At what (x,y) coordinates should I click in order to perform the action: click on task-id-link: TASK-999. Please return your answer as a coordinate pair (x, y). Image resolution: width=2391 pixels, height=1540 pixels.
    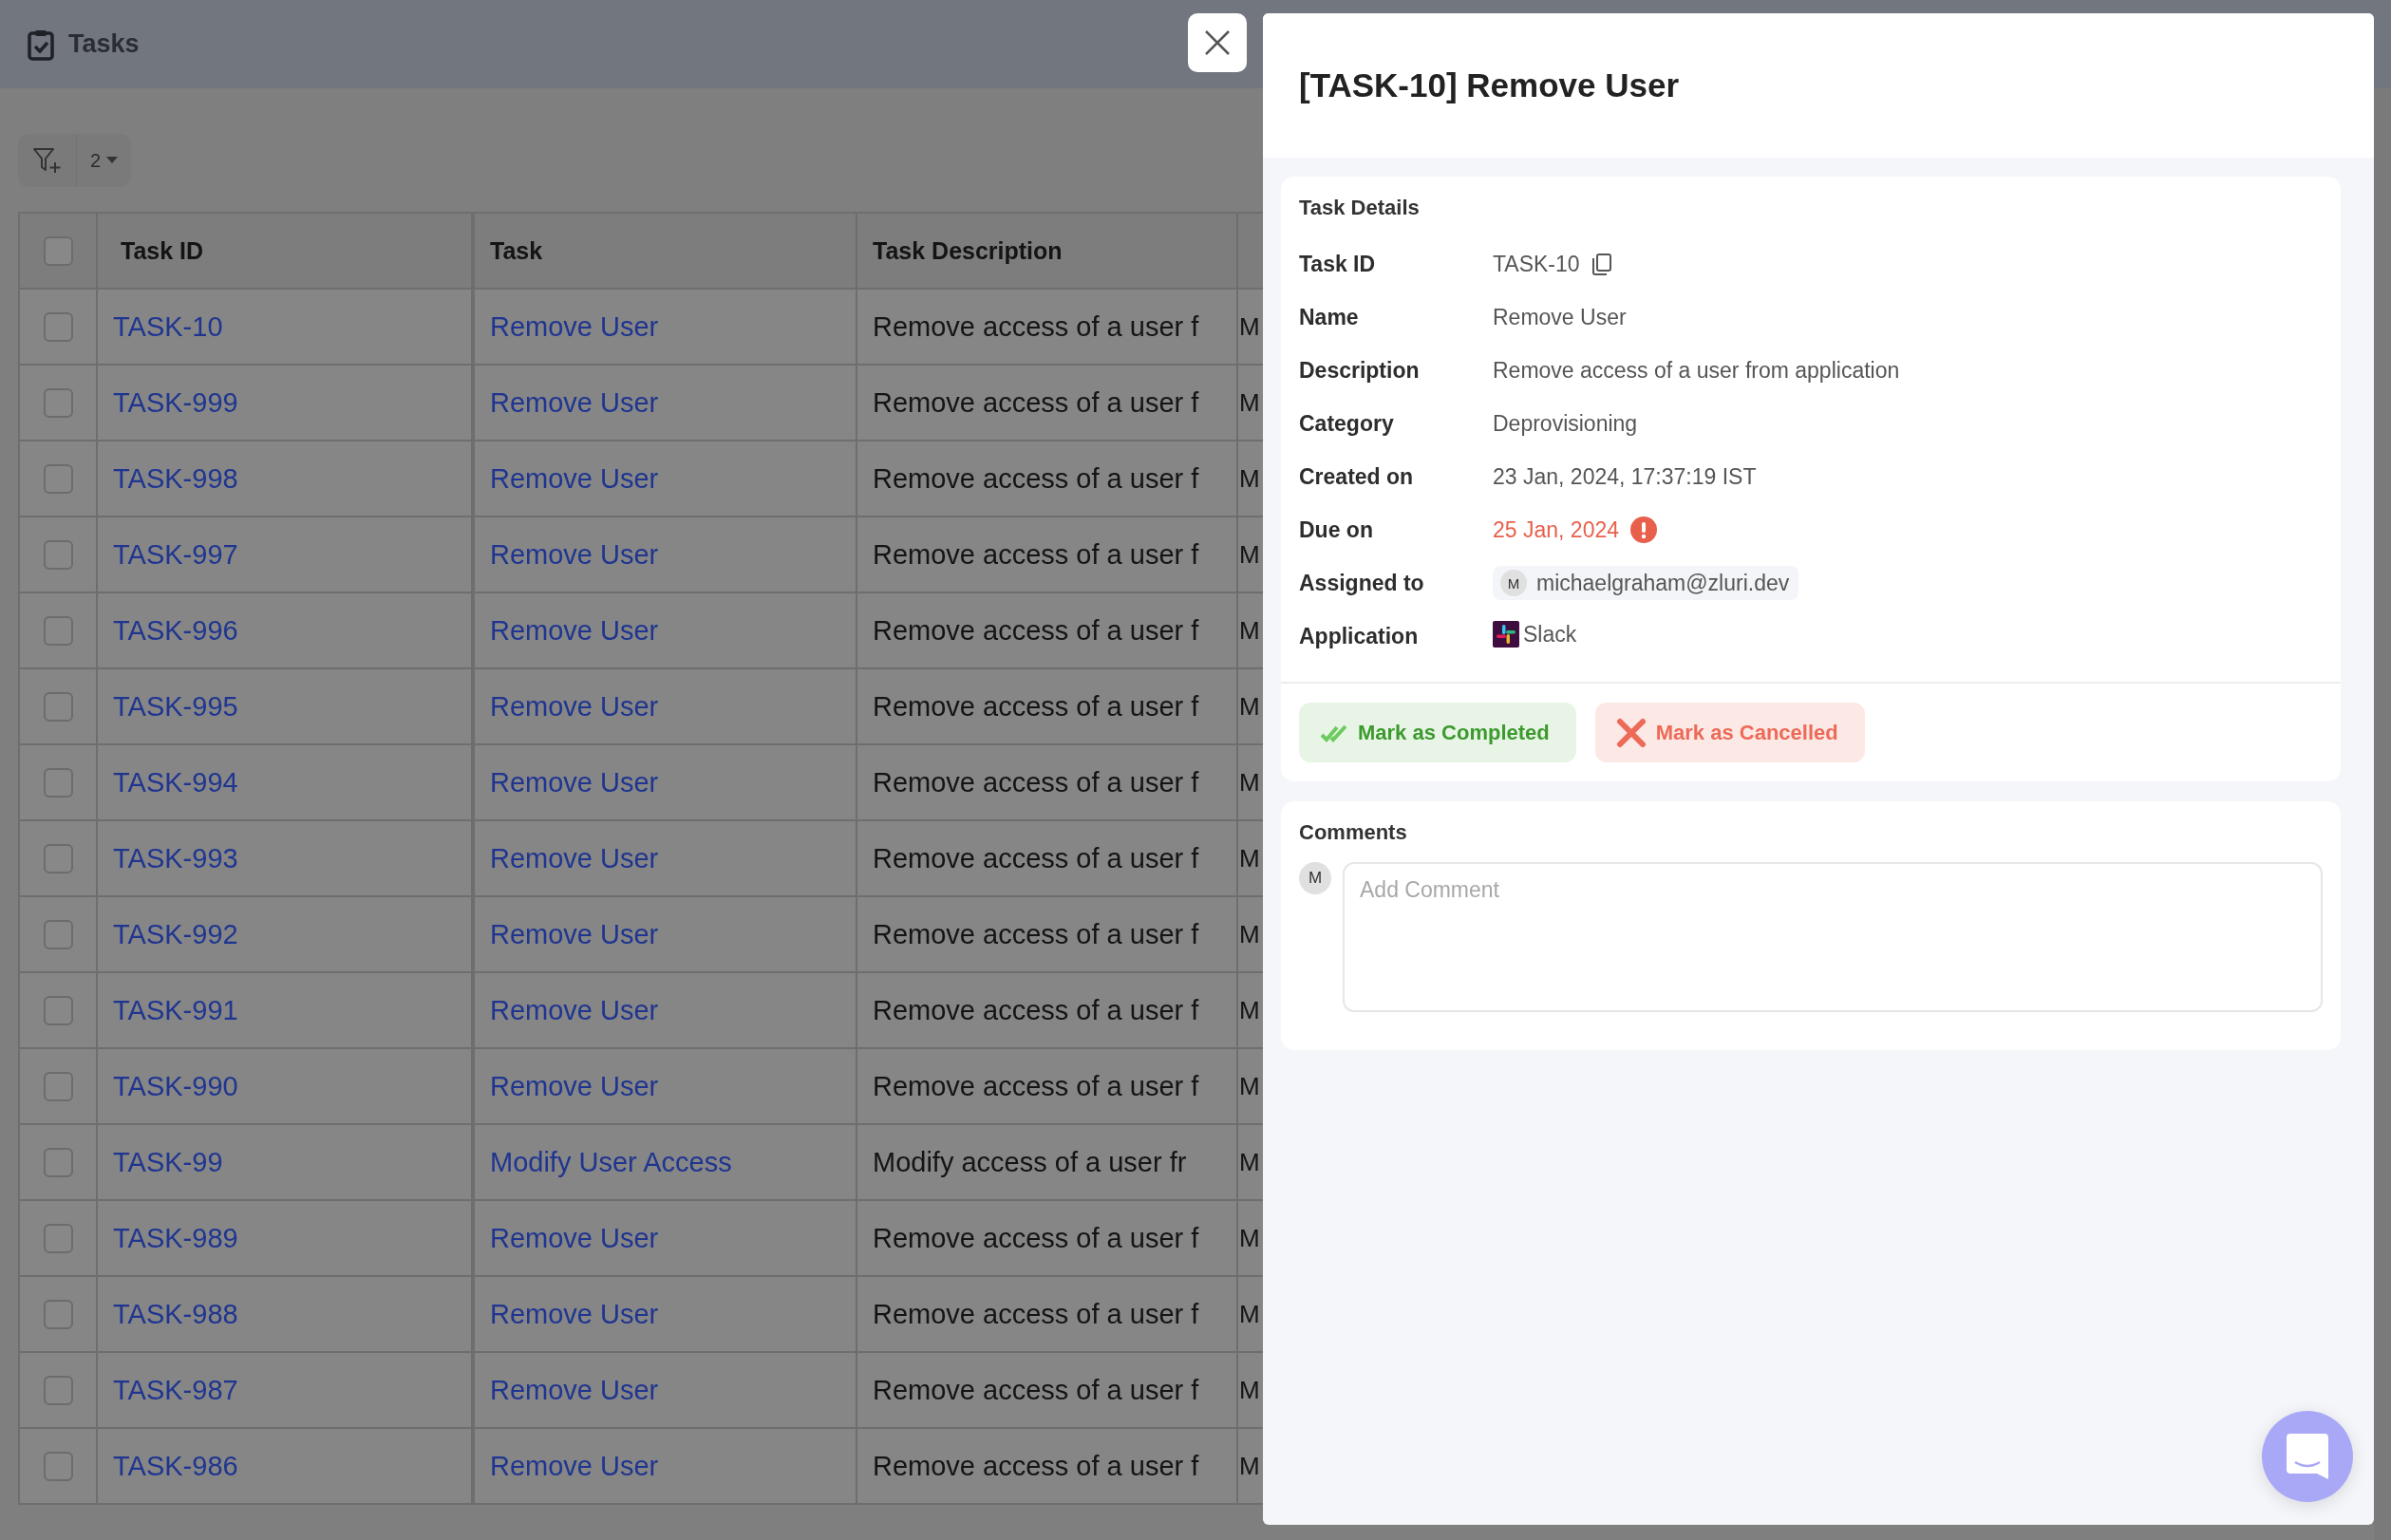
    Looking at the image, I should click on (175, 402).